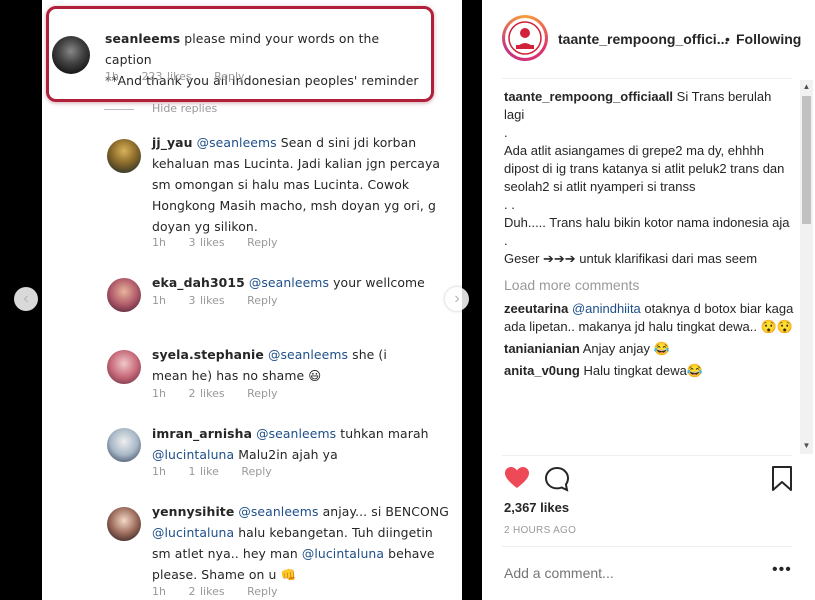  I want to click on scrollbar-thumb, so click(806, 160).